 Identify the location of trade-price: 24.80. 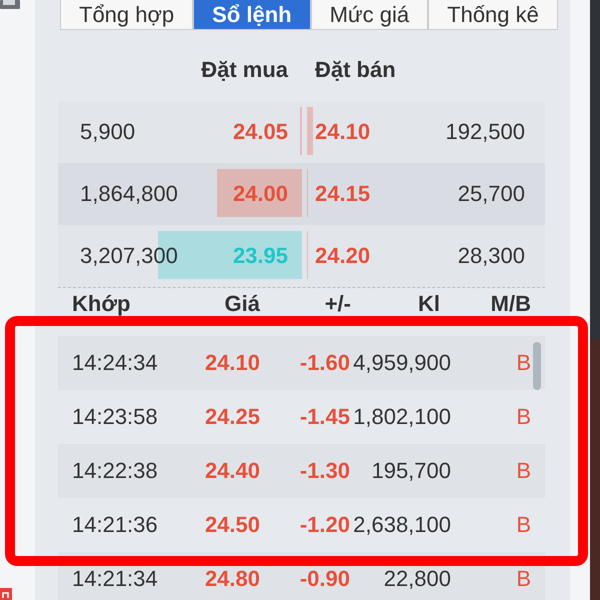
(232, 579).